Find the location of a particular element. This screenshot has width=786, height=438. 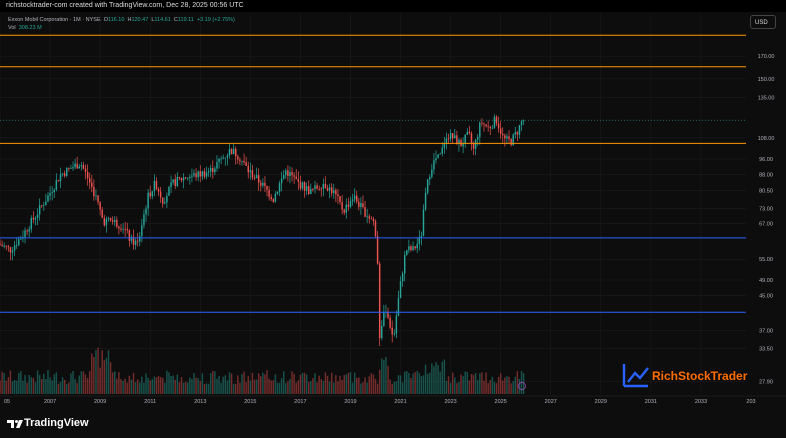

time-tick-label: 2031 is located at coordinates (651, 402).